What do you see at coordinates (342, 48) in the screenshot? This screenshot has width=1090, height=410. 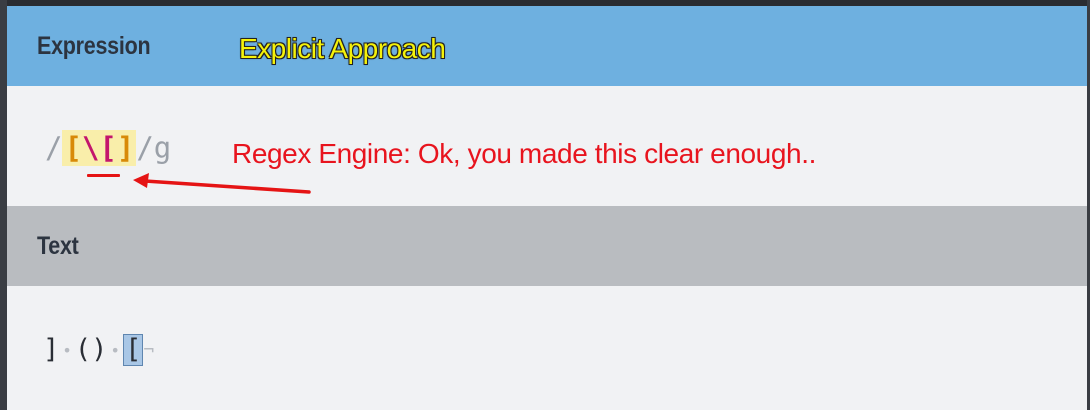 I see `annotation-explicit-approach: Explicit Approach` at bounding box center [342, 48].